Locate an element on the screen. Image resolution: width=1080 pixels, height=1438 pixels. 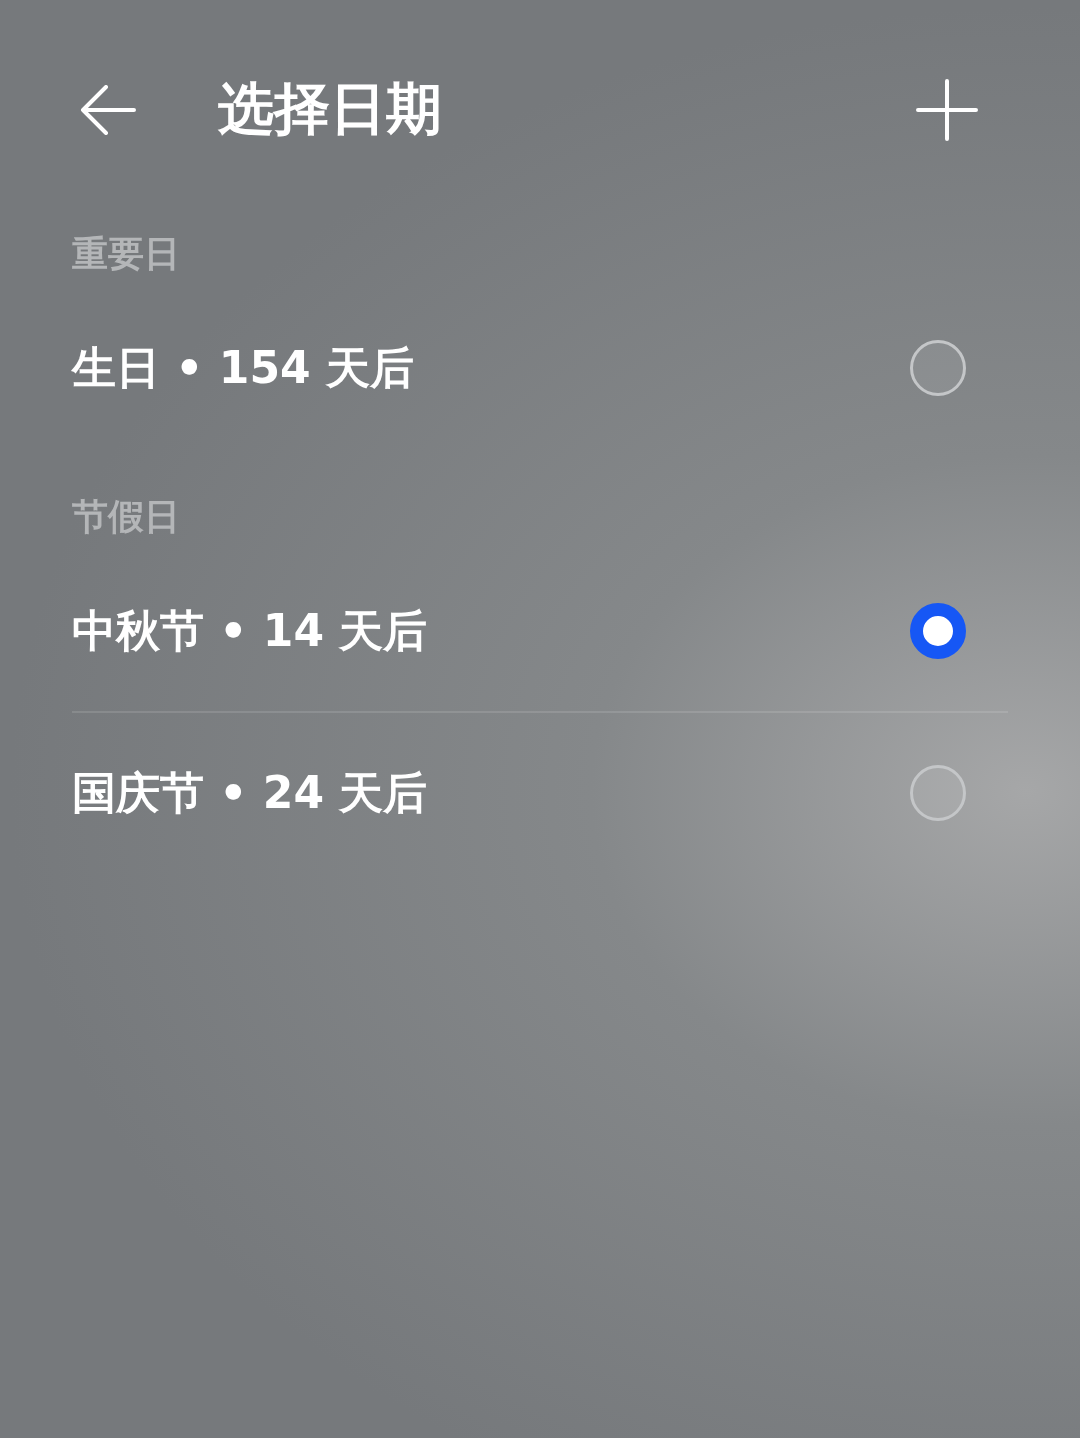
section-label: 重要日 is located at coordinates (126, 254).